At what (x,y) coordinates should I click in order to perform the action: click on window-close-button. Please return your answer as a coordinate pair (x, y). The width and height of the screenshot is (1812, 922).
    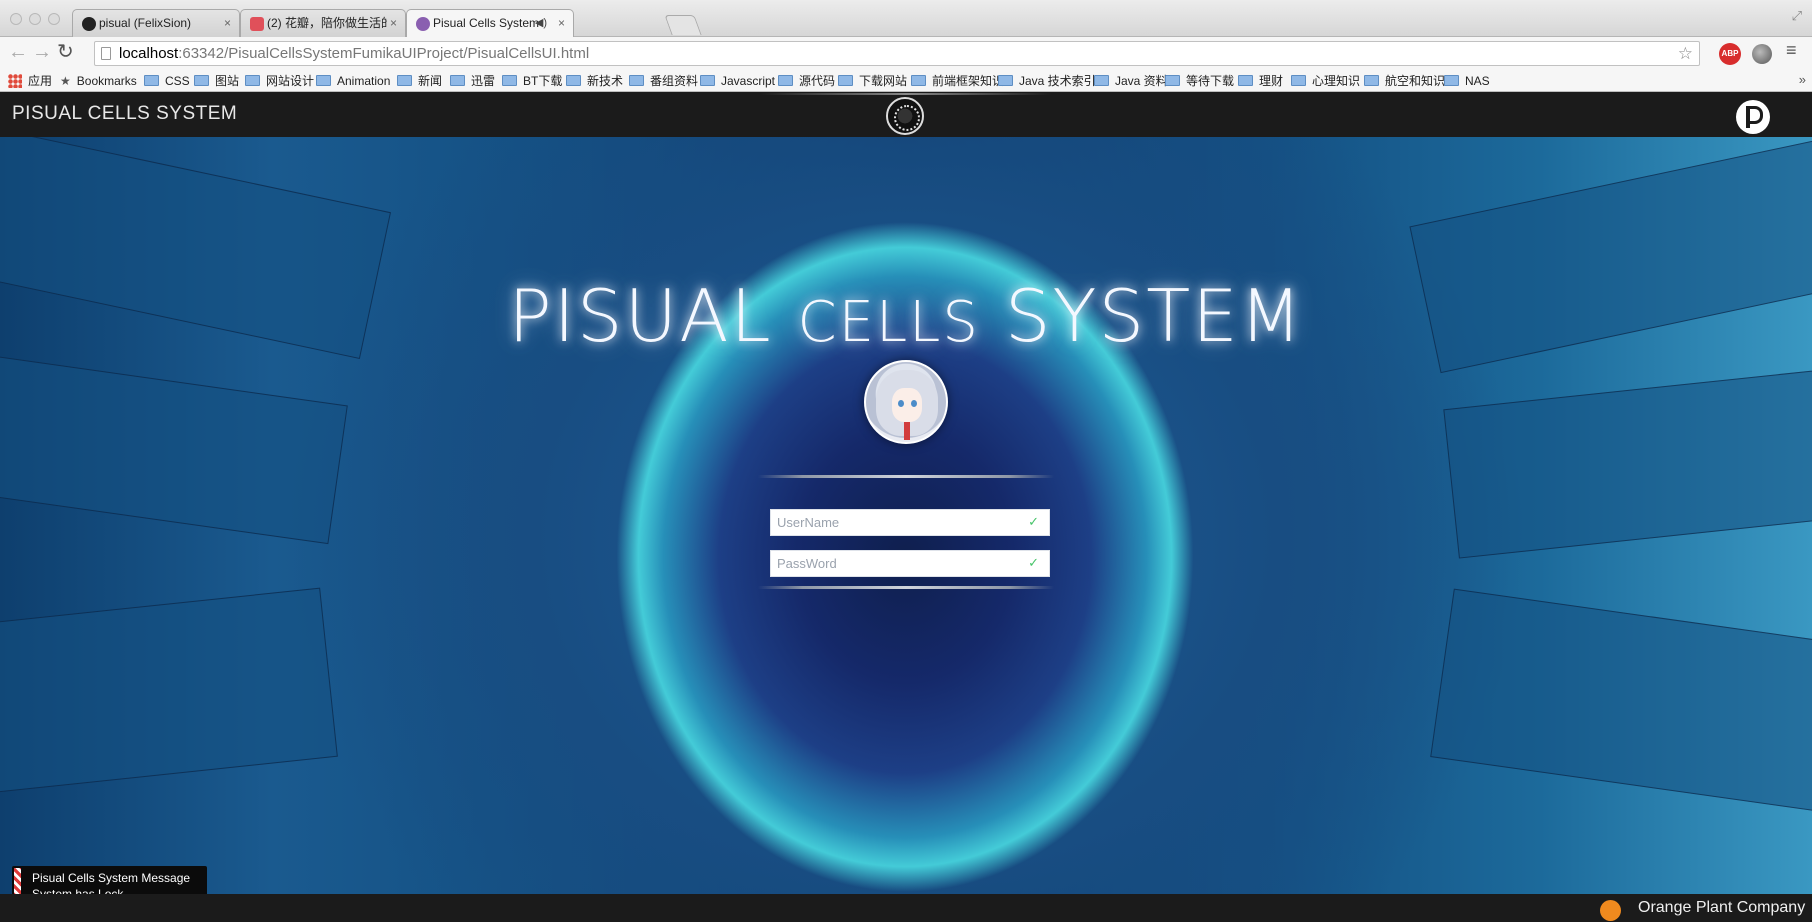
    Looking at the image, I should click on (16, 19).